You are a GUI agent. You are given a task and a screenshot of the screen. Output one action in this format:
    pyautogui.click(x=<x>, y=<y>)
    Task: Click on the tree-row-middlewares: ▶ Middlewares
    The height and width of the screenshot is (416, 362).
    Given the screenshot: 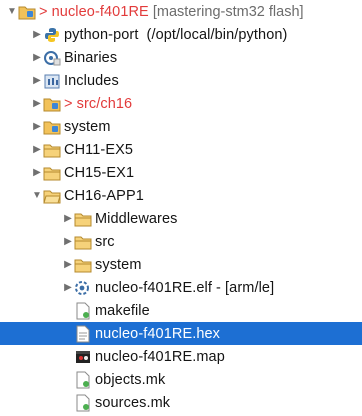 What is the action you would take?
    pyautogui.click(x=181, y=218)
    